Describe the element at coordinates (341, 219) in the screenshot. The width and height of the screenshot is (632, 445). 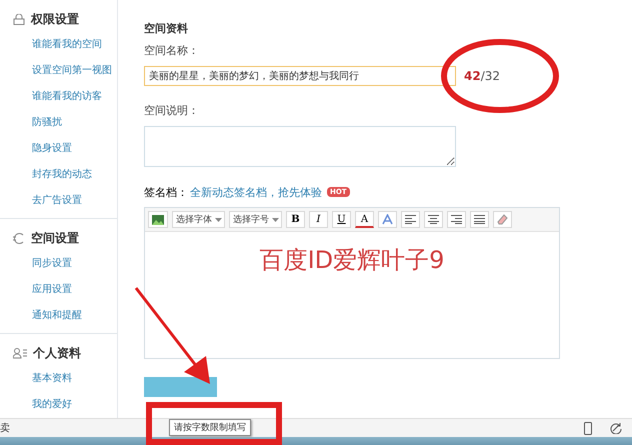
I see `text-style-button: U` at that location.